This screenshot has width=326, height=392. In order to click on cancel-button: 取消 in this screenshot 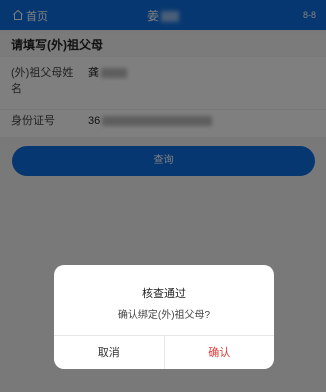, I will do `click(109, 352)`.